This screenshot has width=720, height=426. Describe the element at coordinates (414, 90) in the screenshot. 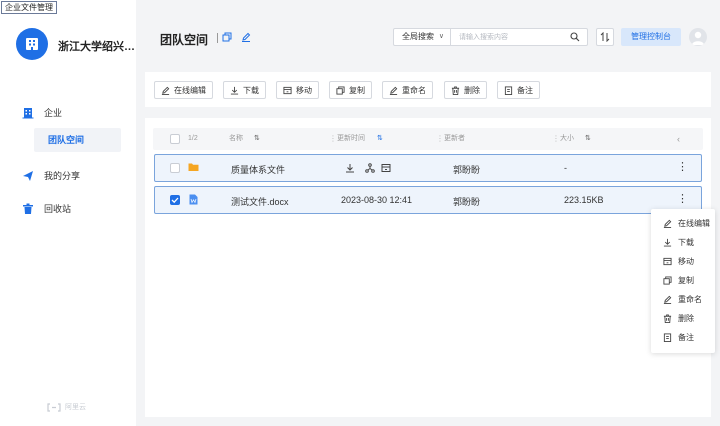

I see `button-label: 重命名` at that location.